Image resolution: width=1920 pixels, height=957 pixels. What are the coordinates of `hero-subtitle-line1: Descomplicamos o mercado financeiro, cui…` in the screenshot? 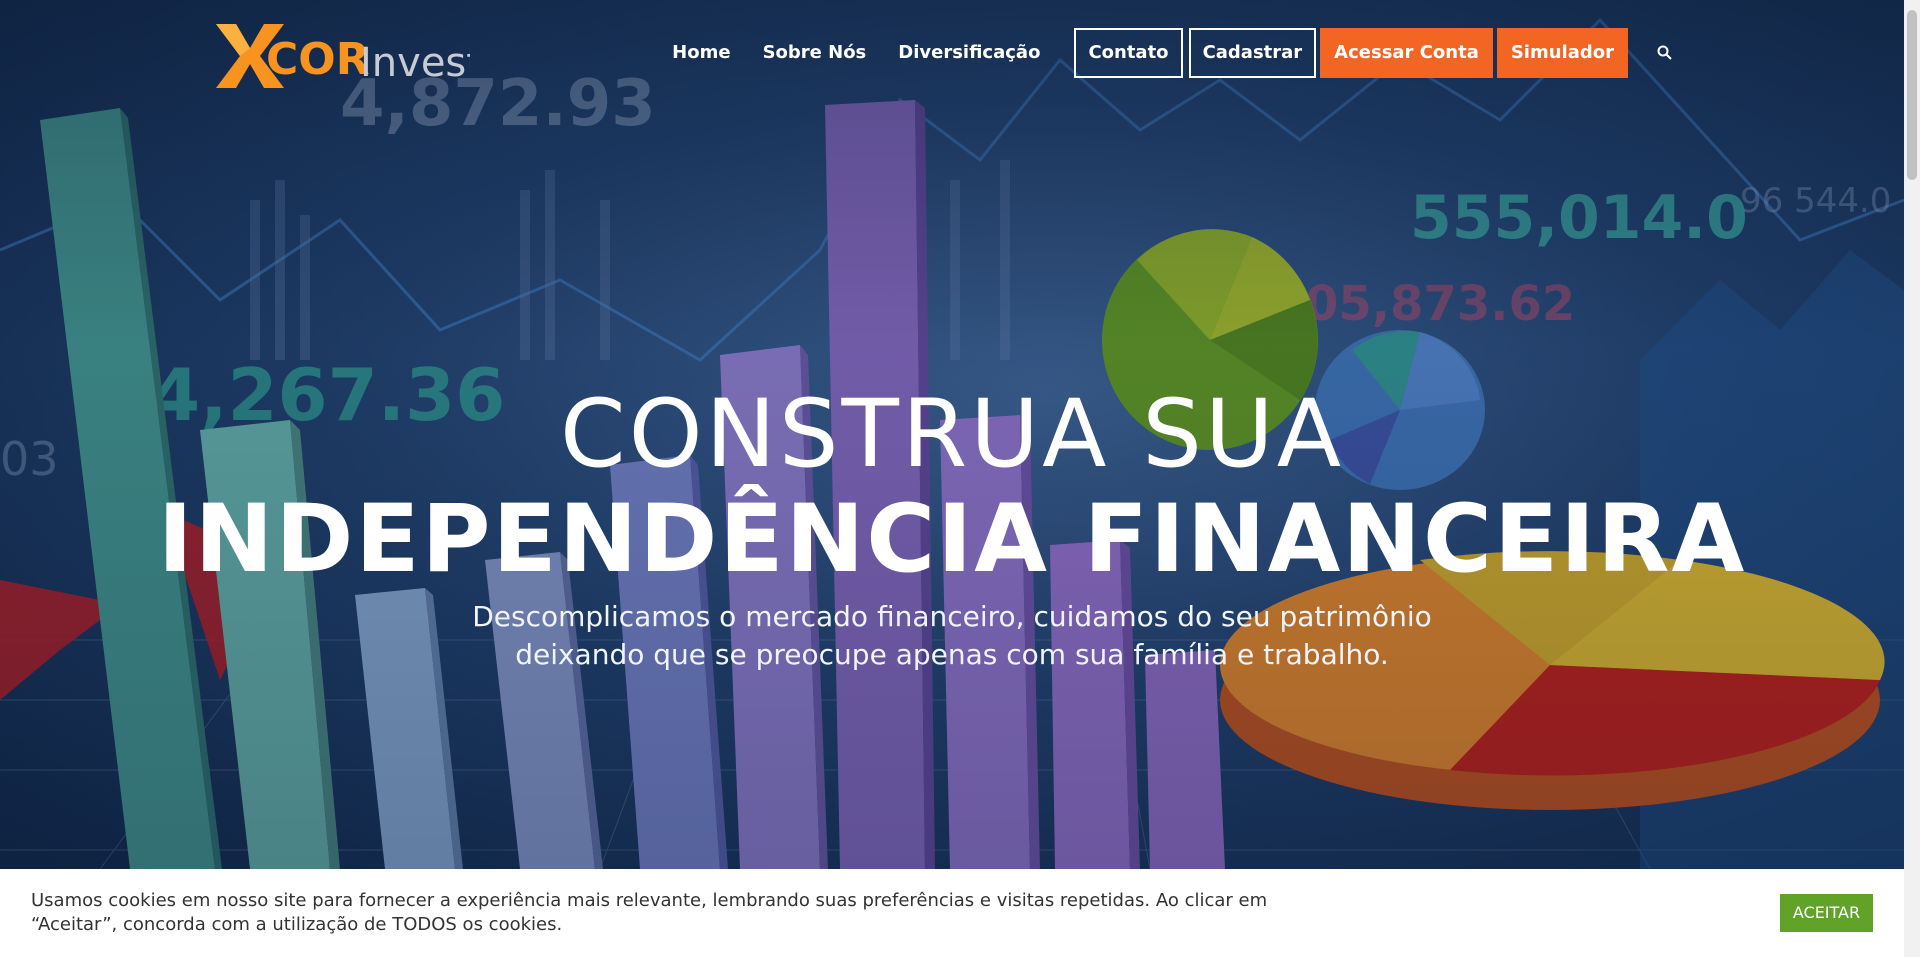 It's located at (952, 616).